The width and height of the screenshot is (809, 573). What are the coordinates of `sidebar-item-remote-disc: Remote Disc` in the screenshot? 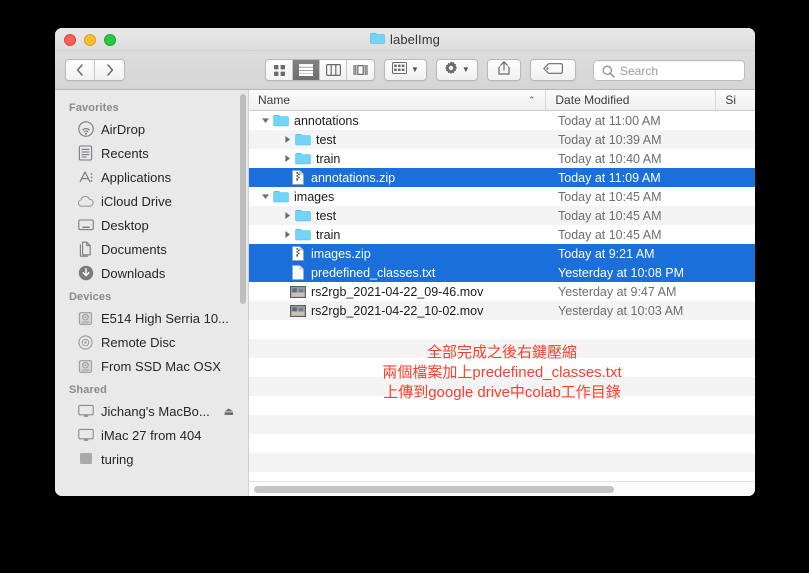 It's located at (151, 342).